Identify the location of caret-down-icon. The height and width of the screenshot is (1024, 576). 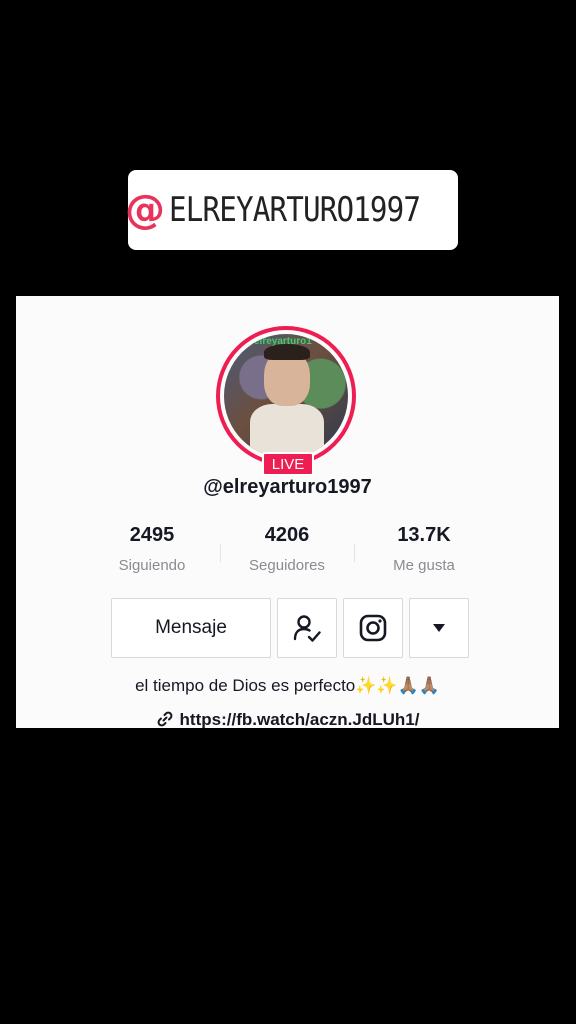
(439, 628).